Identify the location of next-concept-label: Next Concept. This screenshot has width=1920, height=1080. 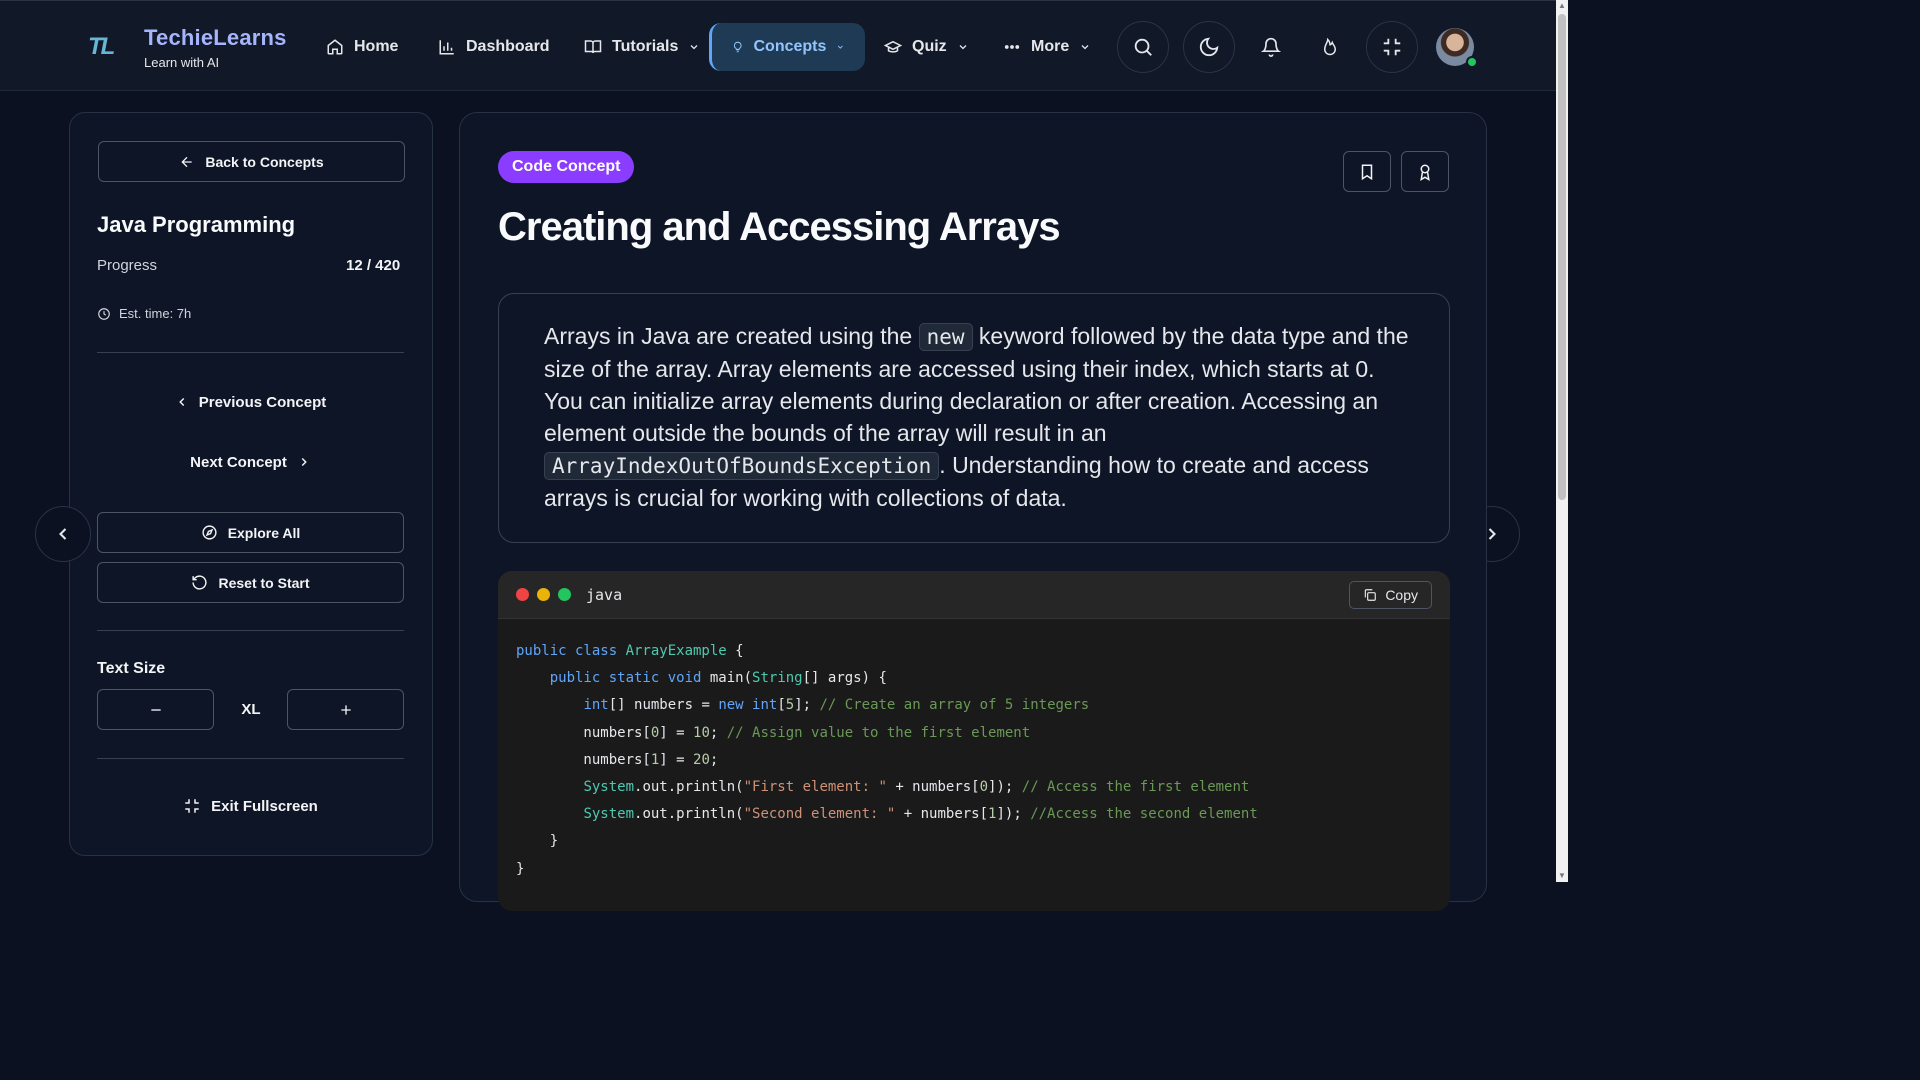
(238, 462).